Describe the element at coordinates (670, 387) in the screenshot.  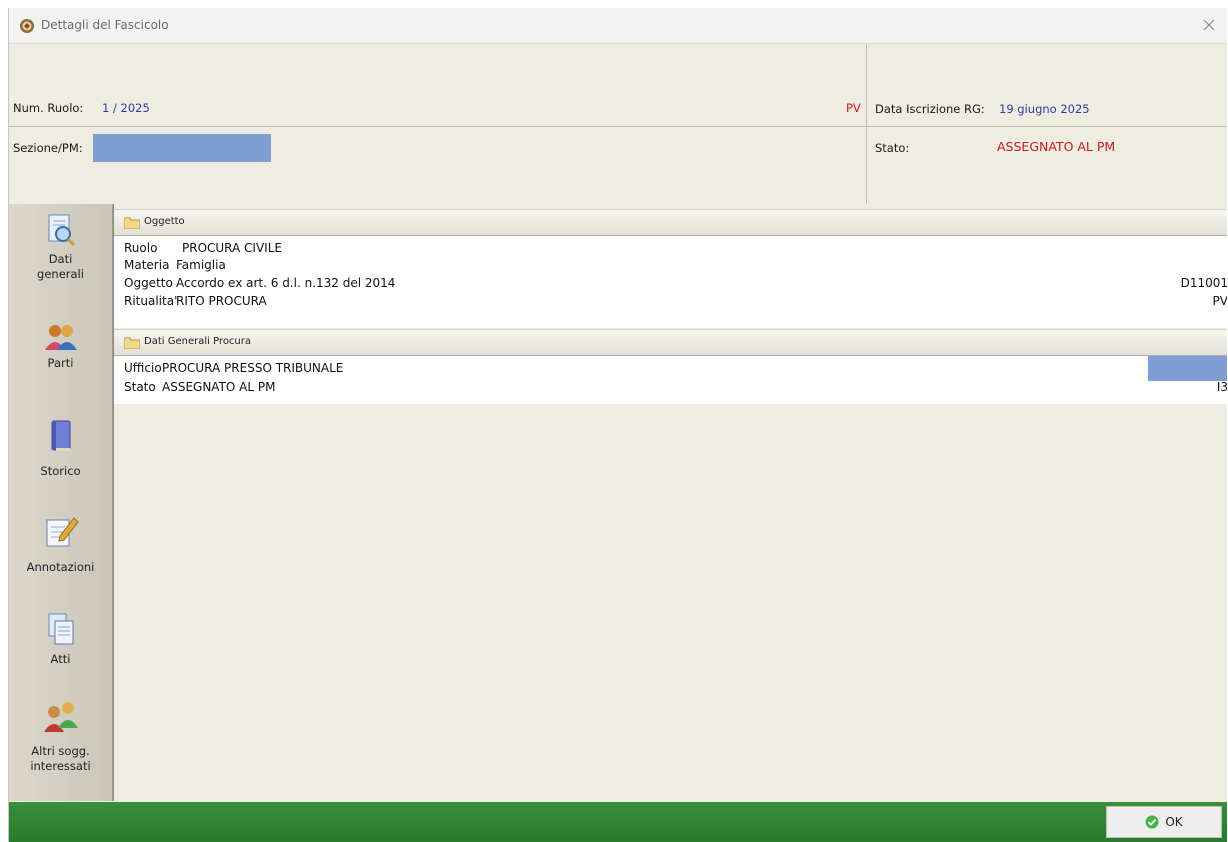
I see `table-row: Stato ASSEGNATO AL PM I3` at that location.